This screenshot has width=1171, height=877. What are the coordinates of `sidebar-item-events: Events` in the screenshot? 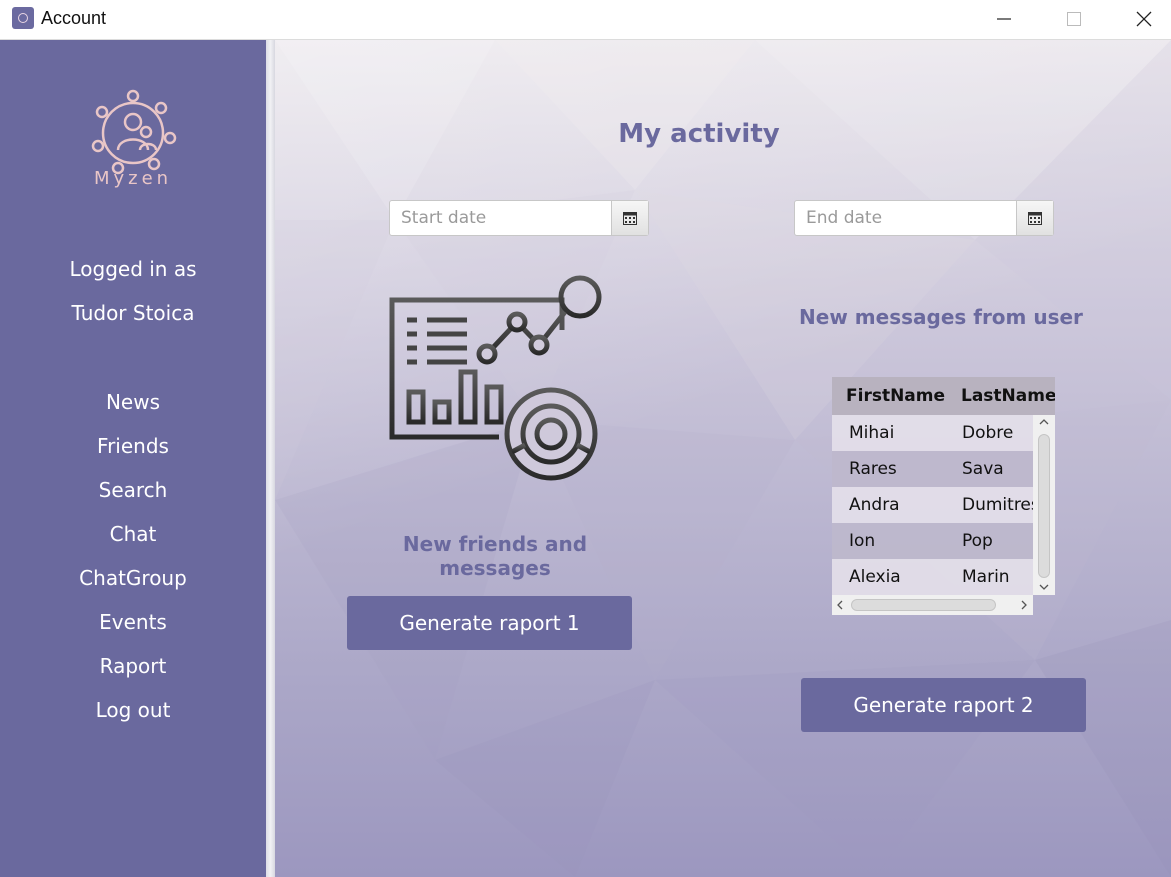 It's located at (133, 622).